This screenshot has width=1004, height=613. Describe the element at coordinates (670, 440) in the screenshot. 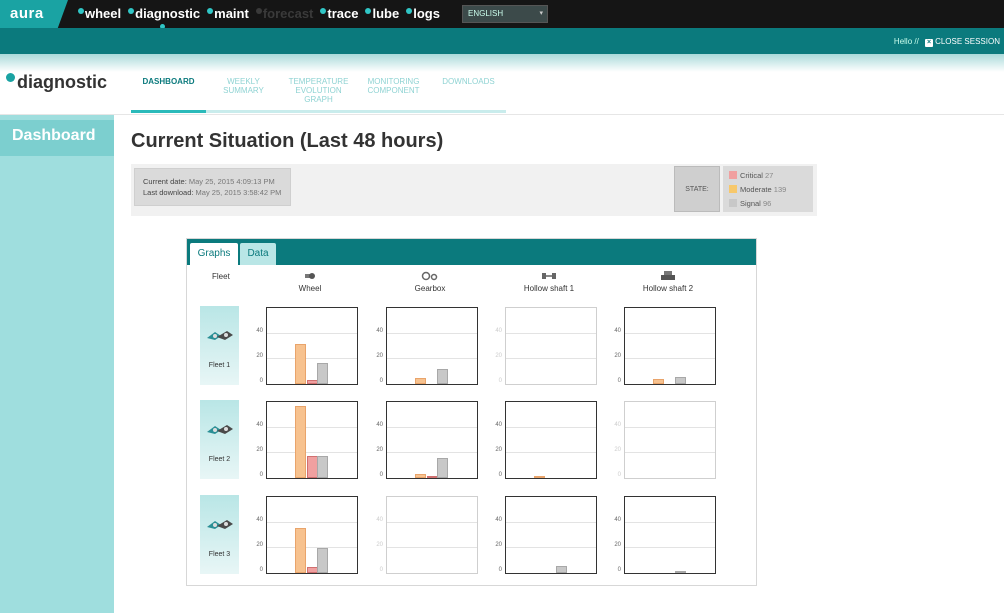

I see `chart-cell-r2-c4` at that location.